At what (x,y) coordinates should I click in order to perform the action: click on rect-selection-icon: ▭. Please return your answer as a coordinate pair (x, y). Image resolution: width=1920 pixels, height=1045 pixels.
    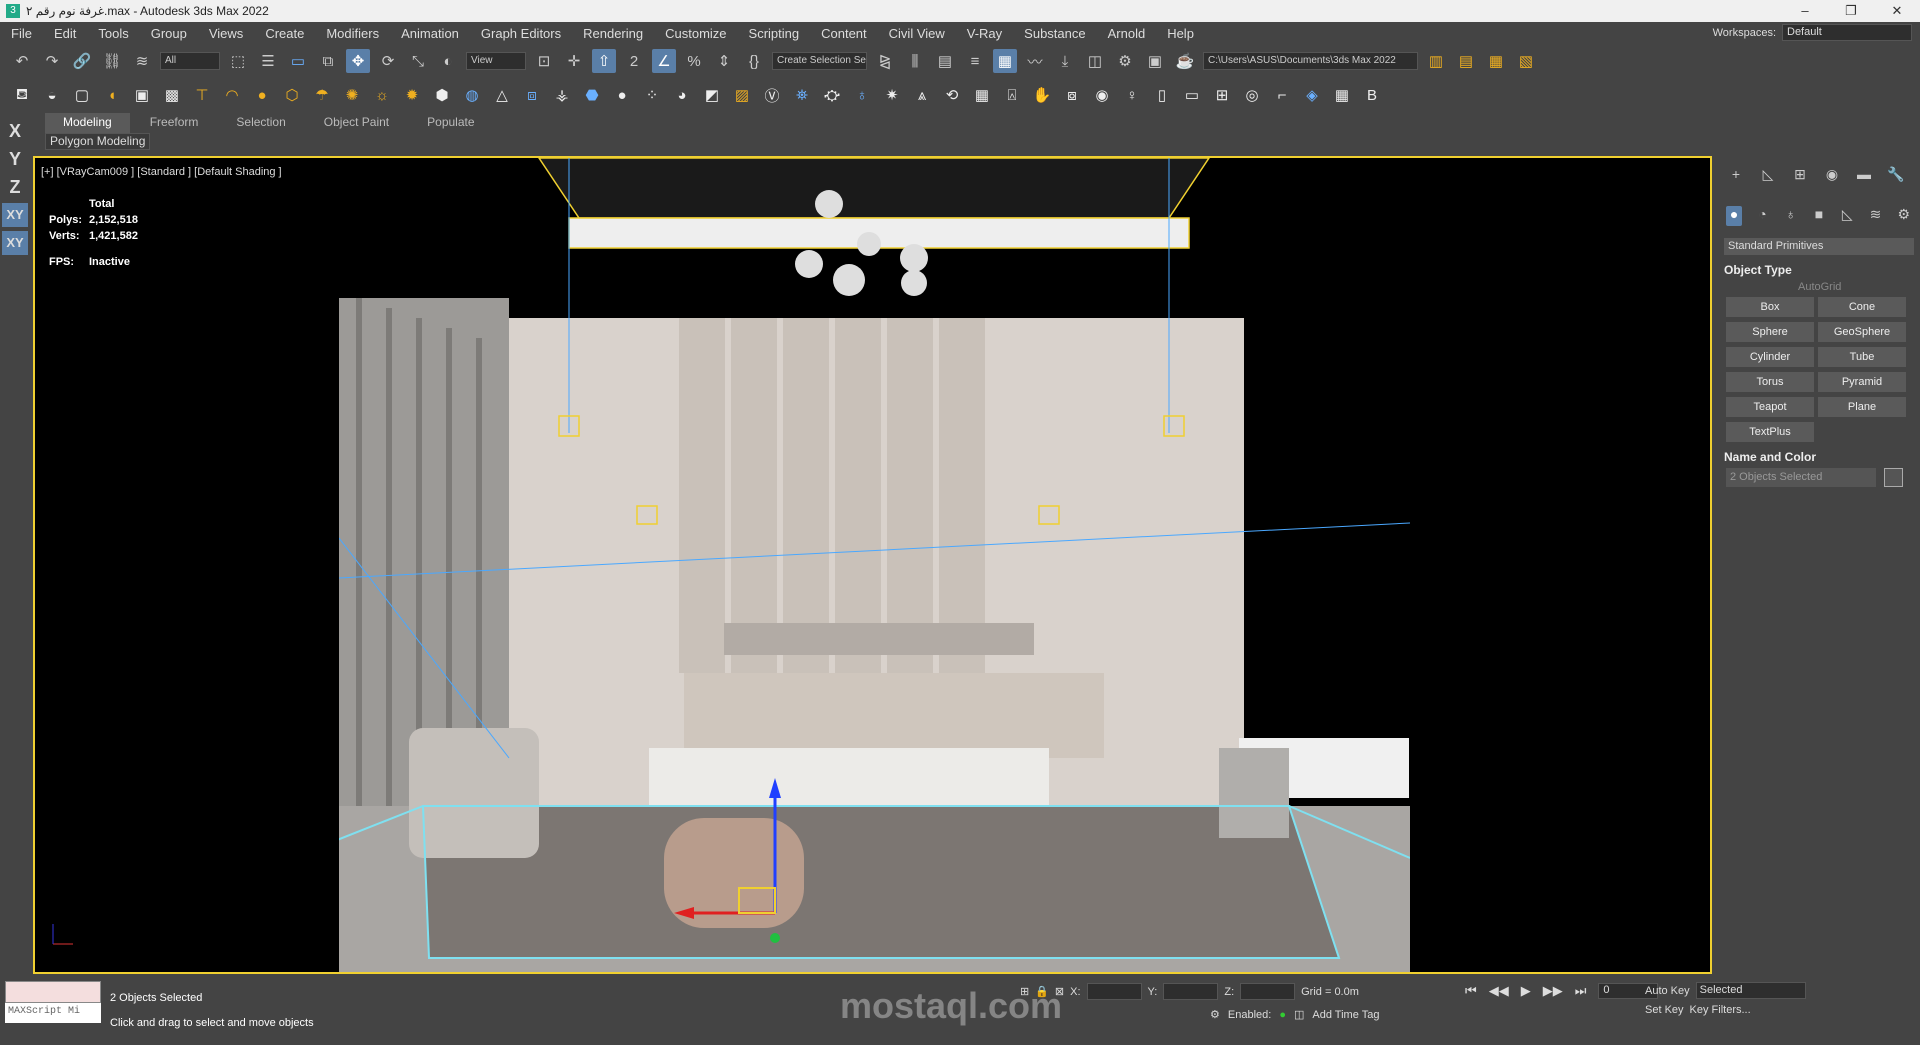
    Looking at the image, I should click on (298, 61).